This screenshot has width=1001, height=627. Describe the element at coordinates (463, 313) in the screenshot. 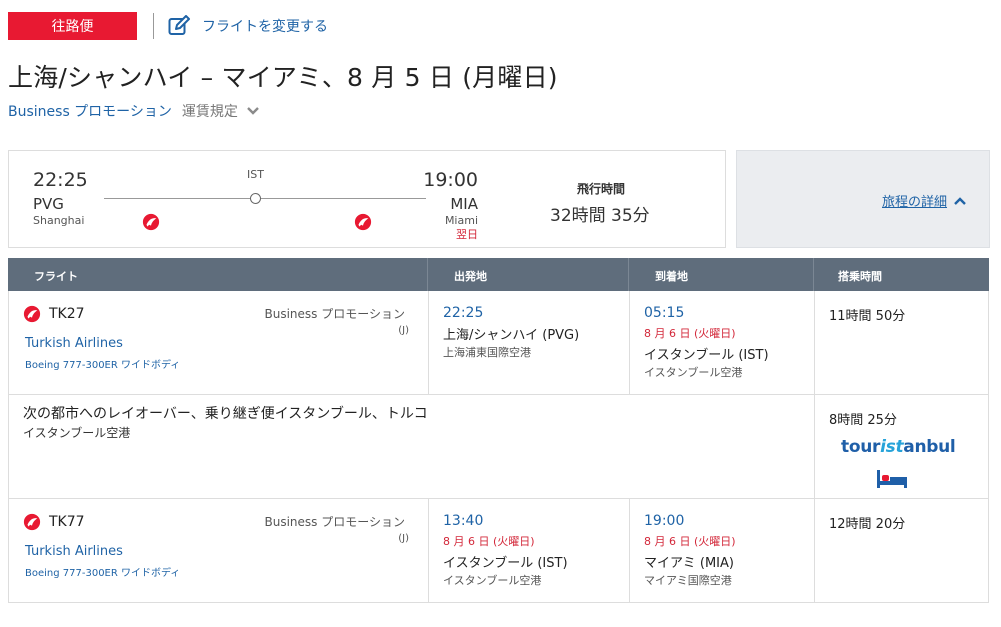

I see `departure-time: 22:25` at that location.